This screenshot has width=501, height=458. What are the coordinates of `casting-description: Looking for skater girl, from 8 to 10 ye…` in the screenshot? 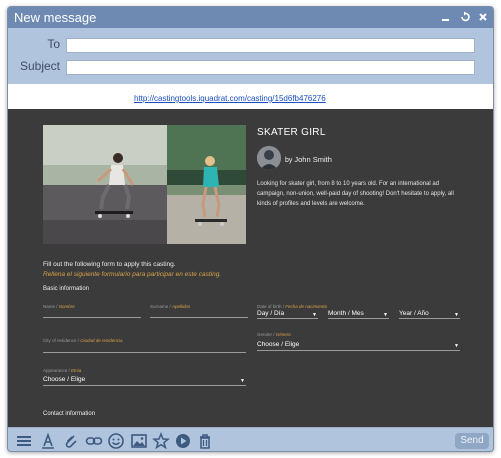 It's located at (355, 194).